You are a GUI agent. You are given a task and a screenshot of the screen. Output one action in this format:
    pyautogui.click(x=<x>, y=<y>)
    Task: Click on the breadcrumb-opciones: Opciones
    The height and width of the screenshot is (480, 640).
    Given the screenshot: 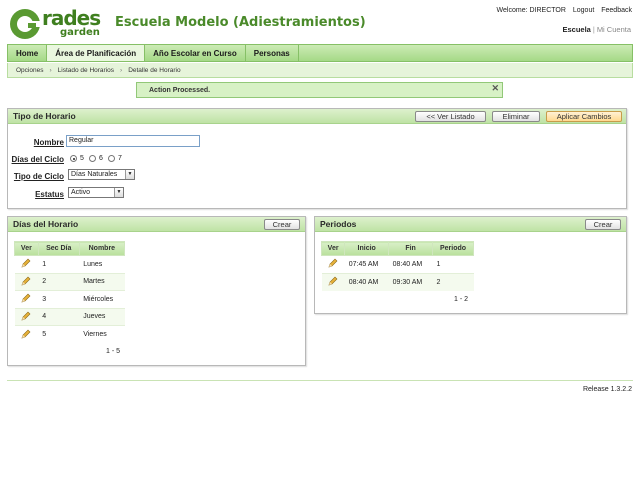 What is the action you would take?
    pyautogui.click(x=29, y=70)
    